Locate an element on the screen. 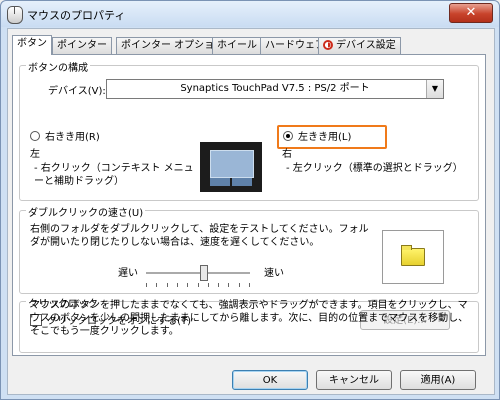 Image resolution: width=500 pixels, height=400 pixels. device-select-value: Synaptics TouchPad V7.5 : PS/2 ポート is located at coordinates (275, 88).